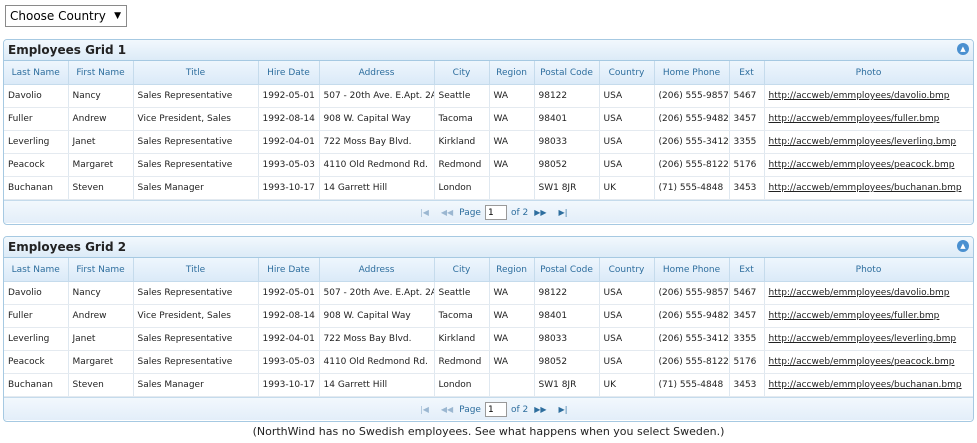 This screenshot has width=977, height=443. Describe the element at coordinates (101, 96) in the screenshot. I see `table-cell: Nancy` at that location.